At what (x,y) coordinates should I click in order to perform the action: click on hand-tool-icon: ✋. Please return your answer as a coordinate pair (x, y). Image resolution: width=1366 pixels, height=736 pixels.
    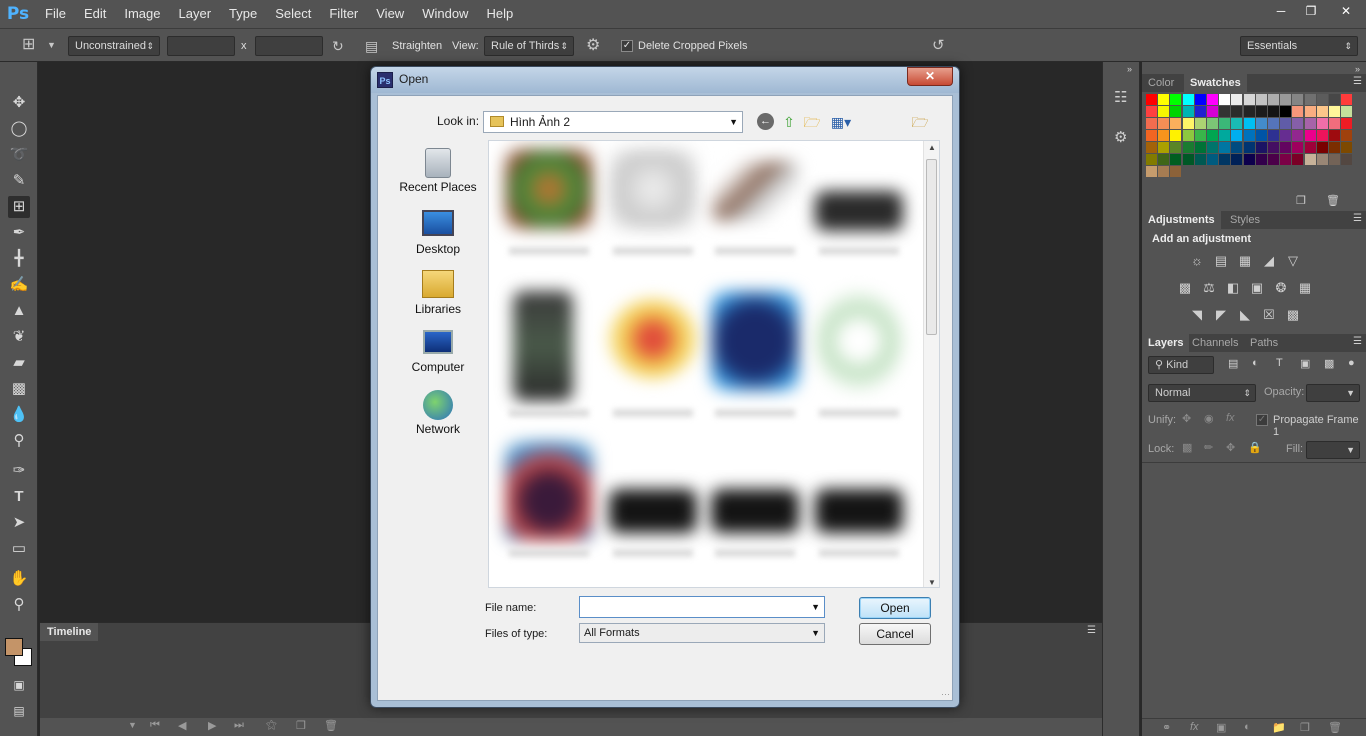
    Looking at the image, I should click on (19, 579).